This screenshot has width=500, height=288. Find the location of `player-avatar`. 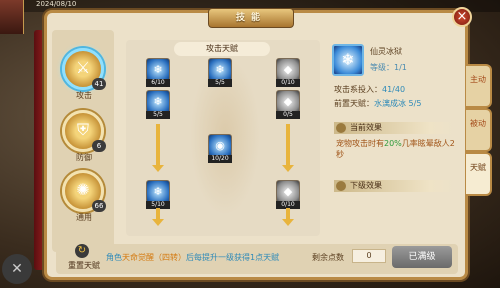

player-avatar is located at coordinates (12, 17).